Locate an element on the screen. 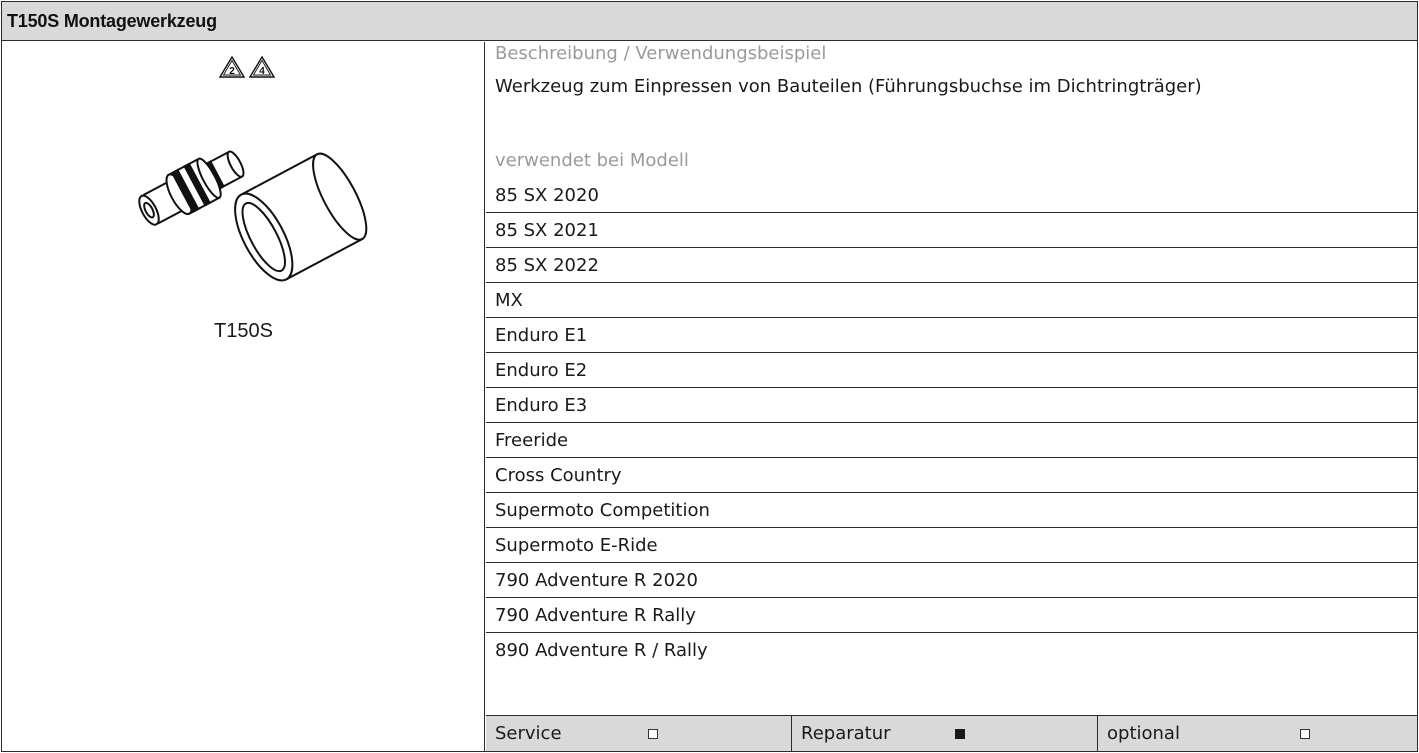 The width and height of the screenshot is (1419, 753). warning-number: 2 is located at coordinates (232, 71).